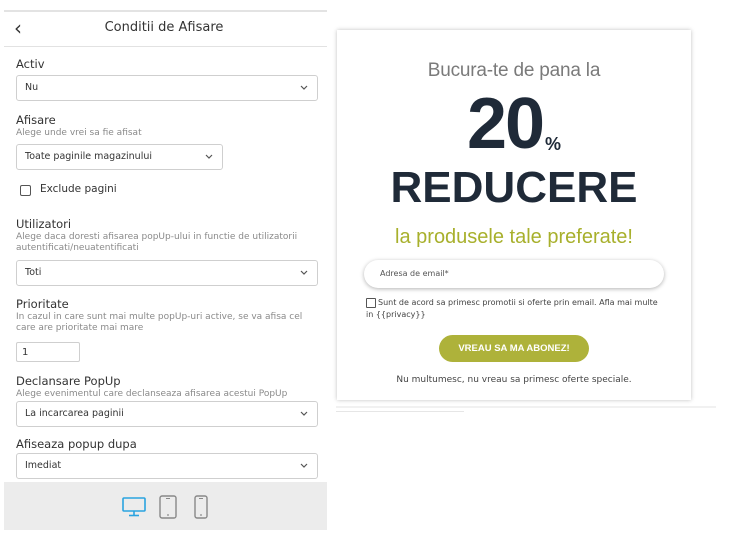 The width and height of the screenshot is (736, 536). I want to click on device-preview-bar, so click(165, 506).